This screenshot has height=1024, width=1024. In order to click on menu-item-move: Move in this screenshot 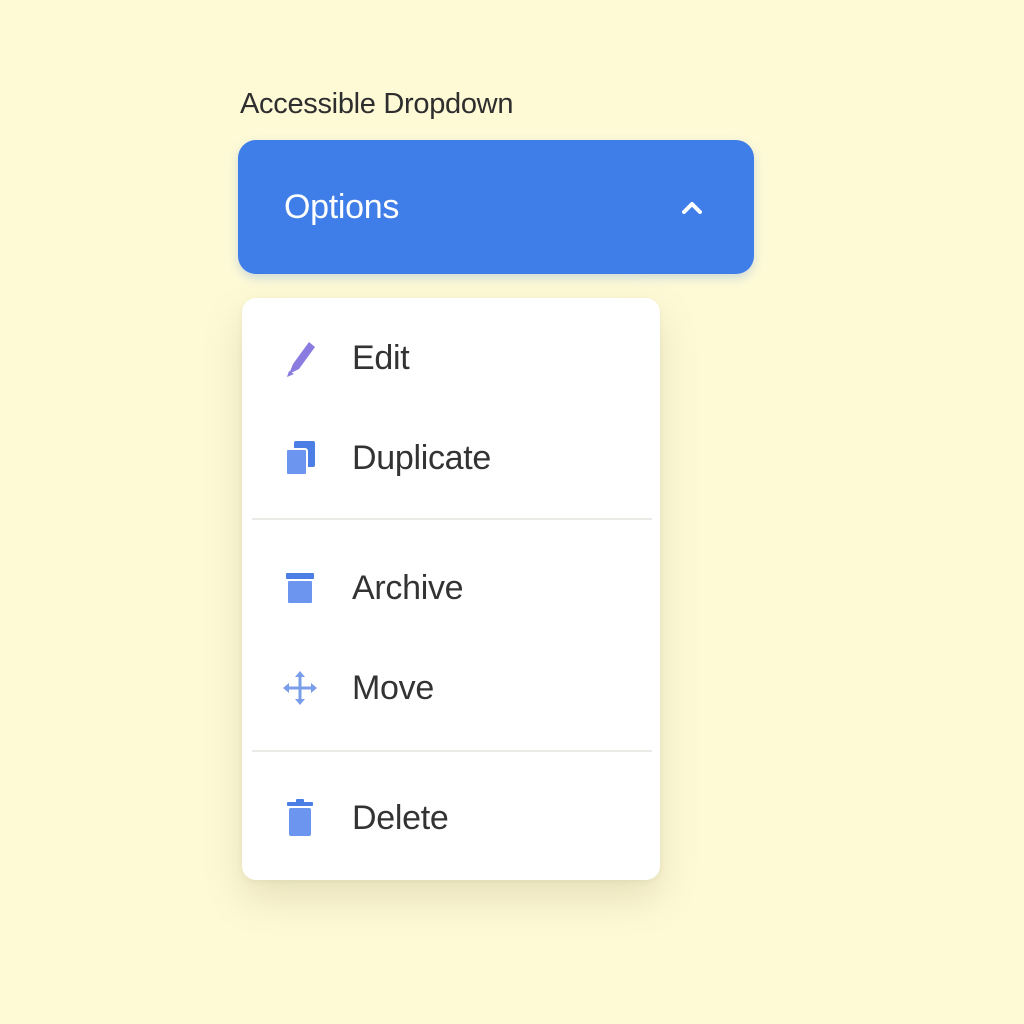, I will do `click(451, 688)`.